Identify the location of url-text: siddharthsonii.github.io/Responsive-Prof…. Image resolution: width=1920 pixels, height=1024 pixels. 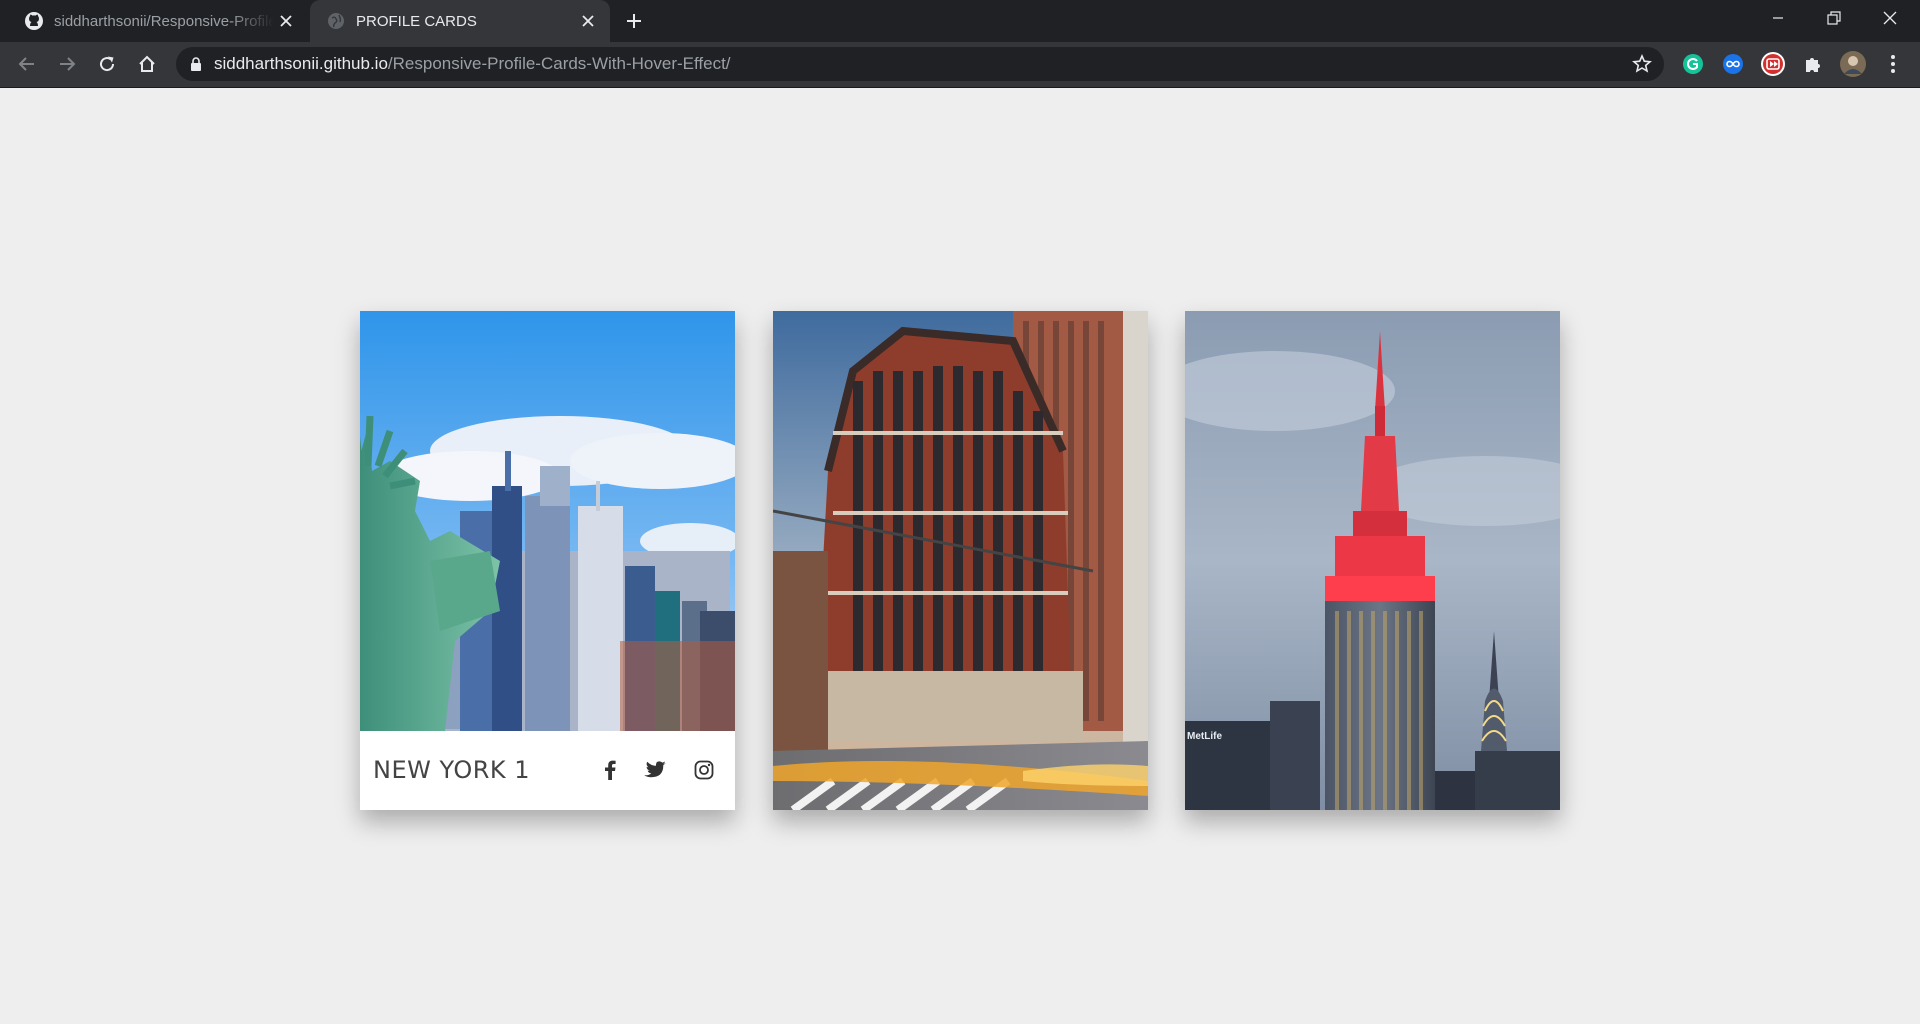
(472, 64).